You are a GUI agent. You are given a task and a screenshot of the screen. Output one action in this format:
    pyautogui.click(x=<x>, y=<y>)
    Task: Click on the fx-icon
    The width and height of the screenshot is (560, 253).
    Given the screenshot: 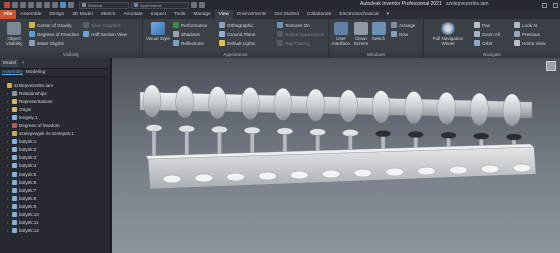 What is the action you would take?
    pyautogui.click(x=194, y=5)
    